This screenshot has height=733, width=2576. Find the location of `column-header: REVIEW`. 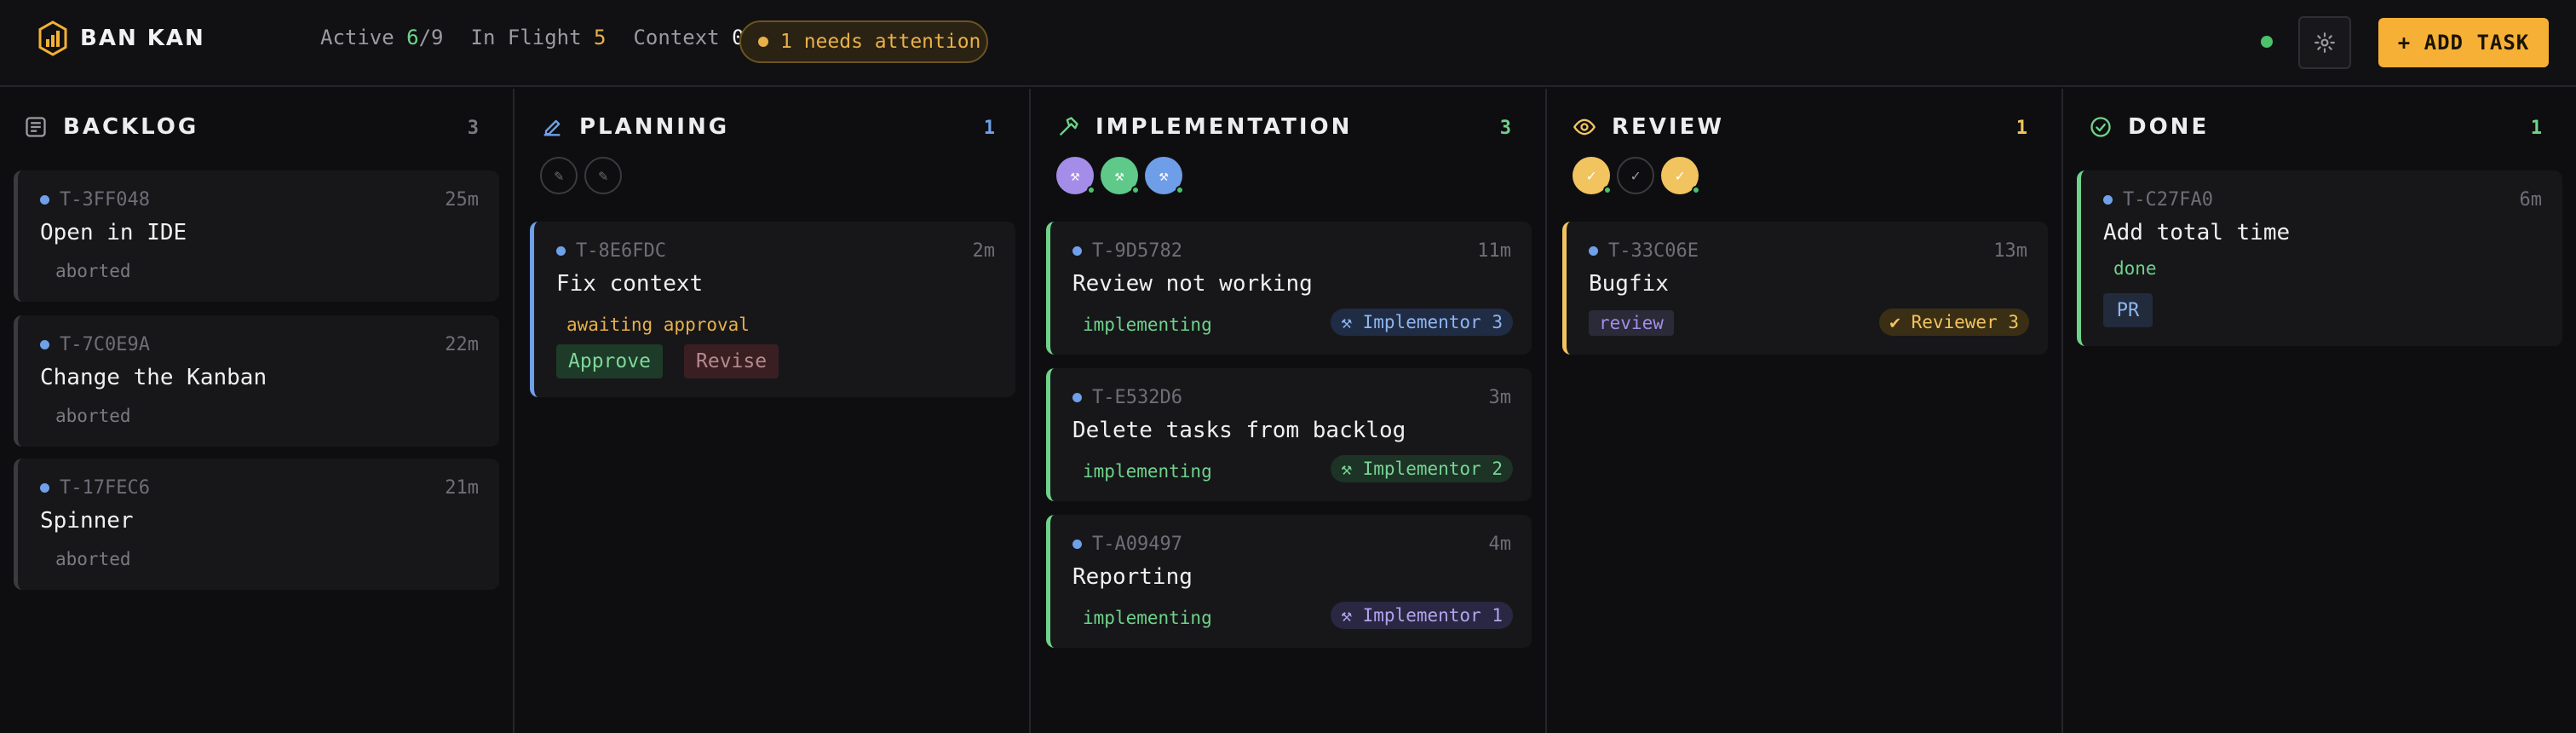

column-header: REVIEW is located at coordinates (1649, 127).